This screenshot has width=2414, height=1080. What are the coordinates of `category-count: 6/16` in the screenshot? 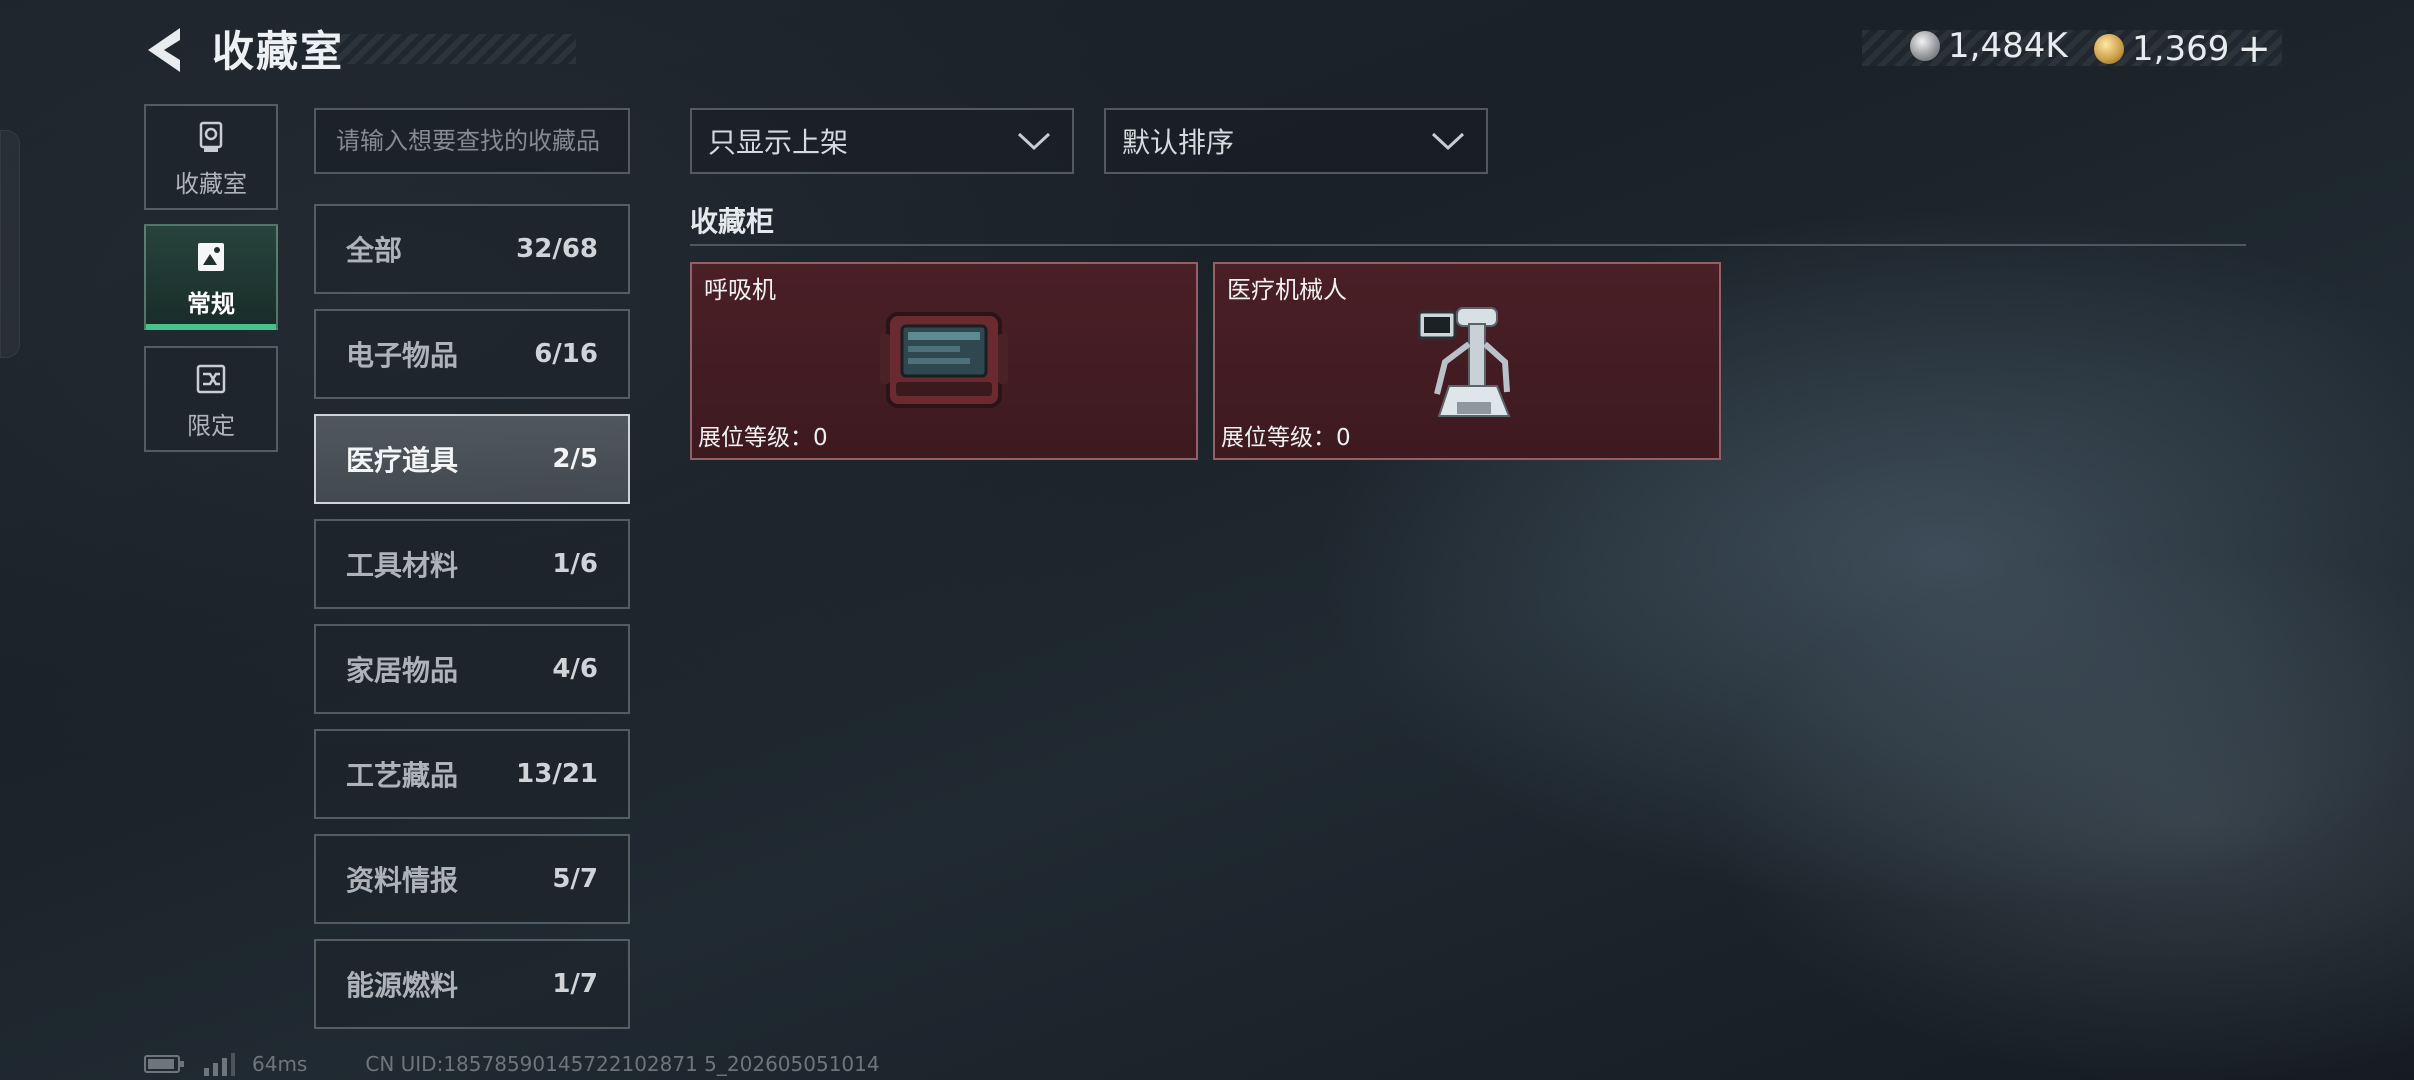 It's located at (566, 354).